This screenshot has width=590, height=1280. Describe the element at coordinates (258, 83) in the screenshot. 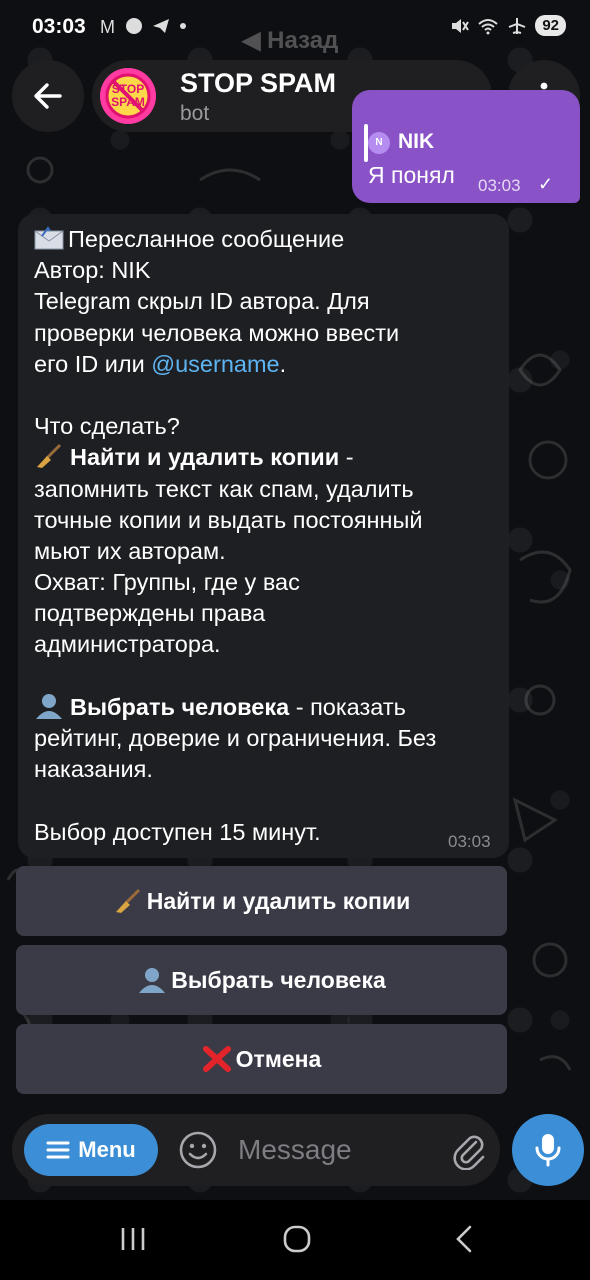

I see `chat-title: STOP SPAM` at that location.